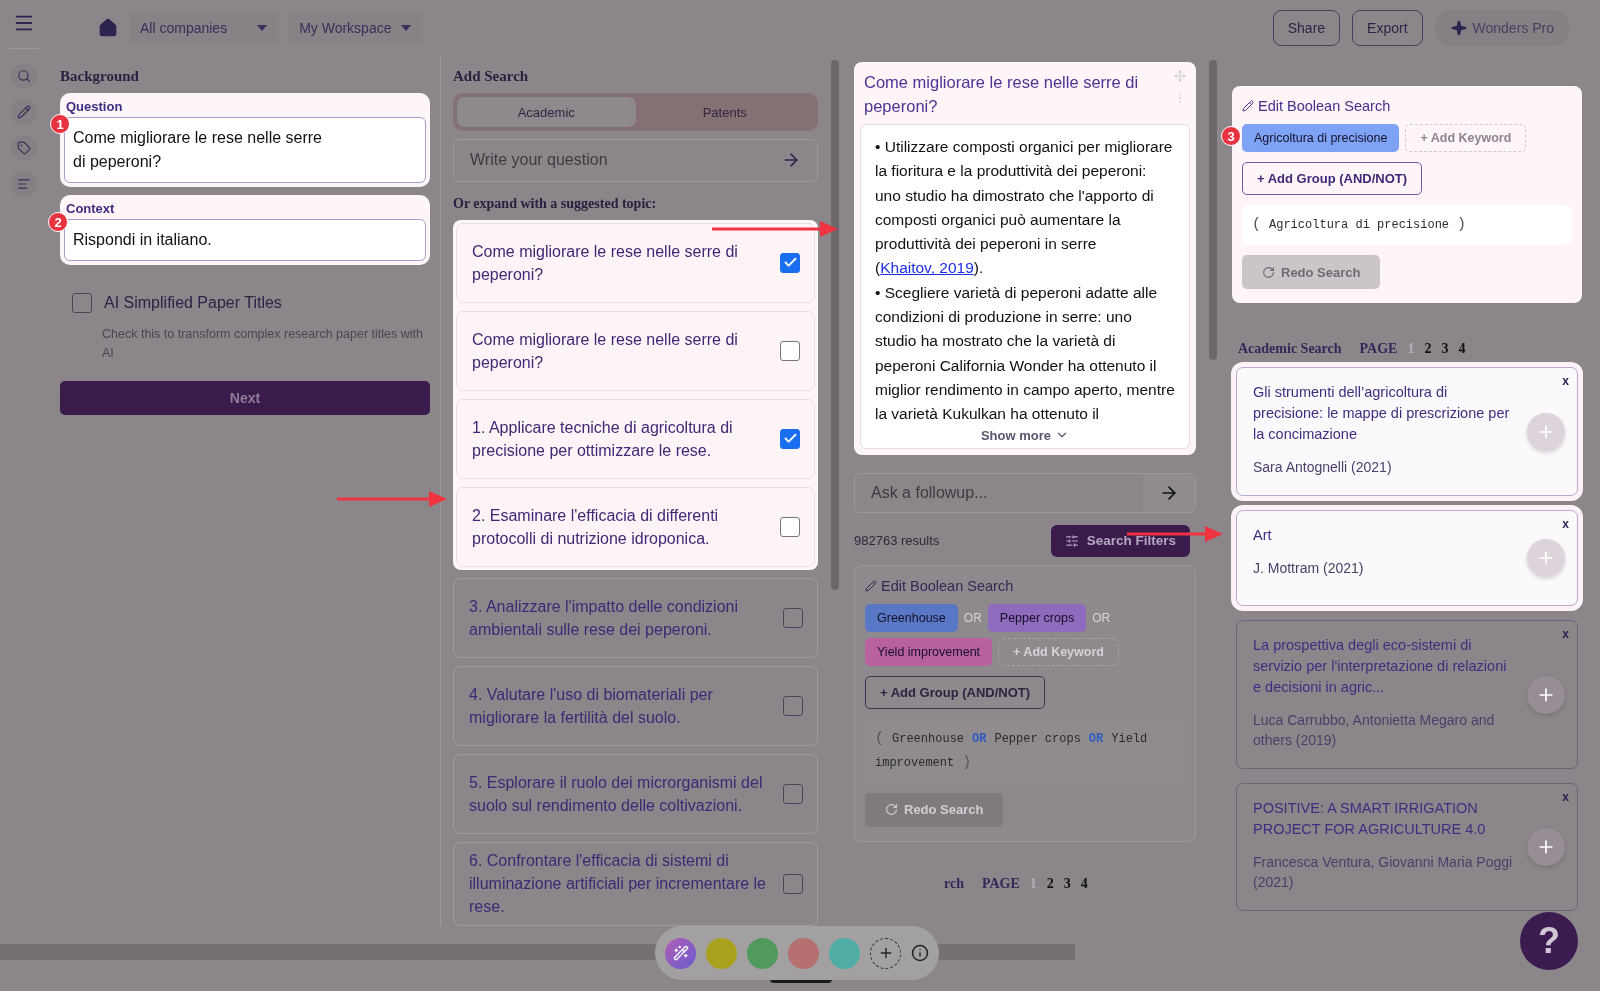 The height and width of the screenshot is (991, 1600). What do you see at coordinates (1071, 540) in the screenshot?
I see `sliders-icon` at bounding box center [1071, 540].